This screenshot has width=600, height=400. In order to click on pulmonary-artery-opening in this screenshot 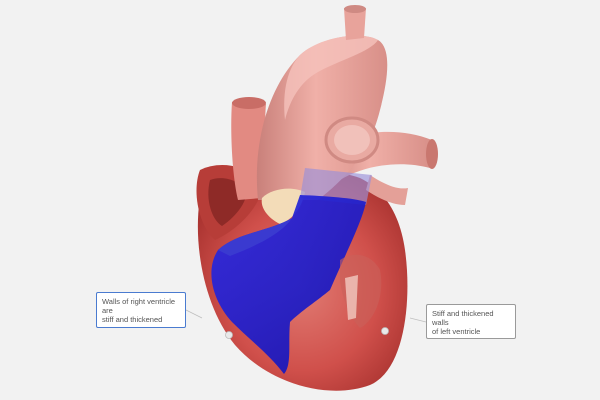, I will do `click(432, 154)`.